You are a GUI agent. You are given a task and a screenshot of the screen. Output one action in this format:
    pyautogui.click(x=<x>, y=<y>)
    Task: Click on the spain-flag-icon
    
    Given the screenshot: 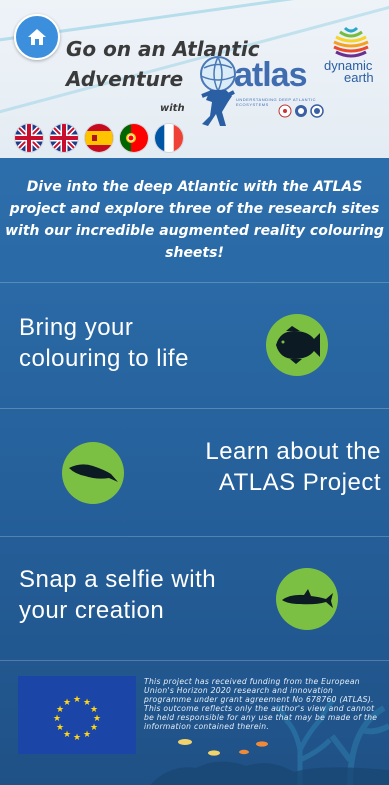 What is the action you would take?
    pyautogui.click(x=99, y=138)
    